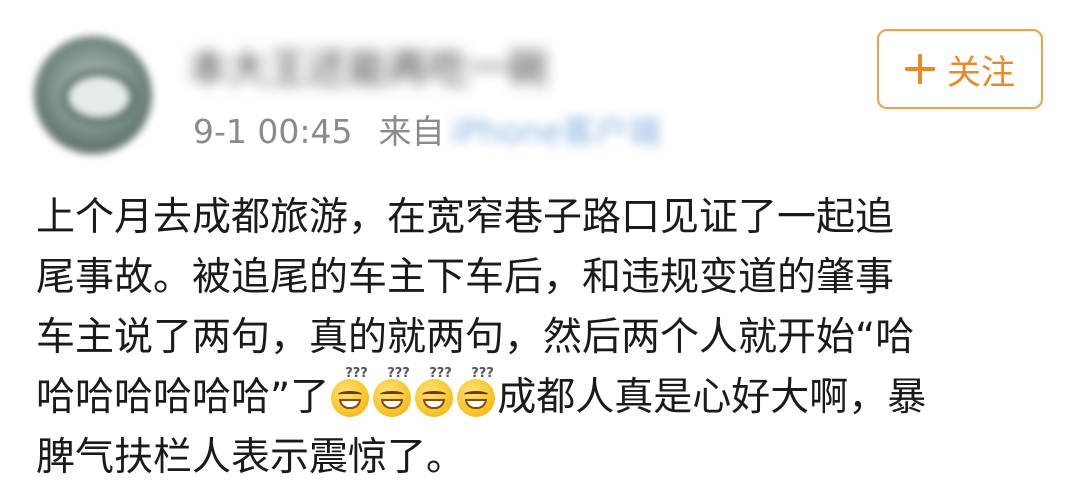  I want to click on follow-button: 关注, so click(960, 69).